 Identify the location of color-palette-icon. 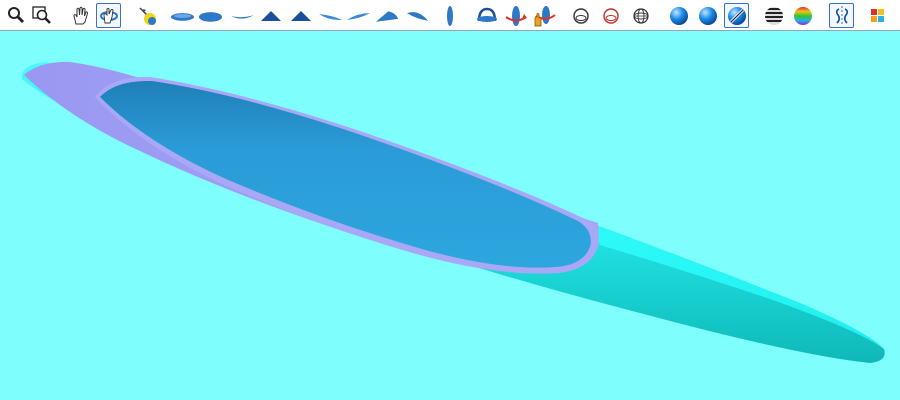
(877, 15).